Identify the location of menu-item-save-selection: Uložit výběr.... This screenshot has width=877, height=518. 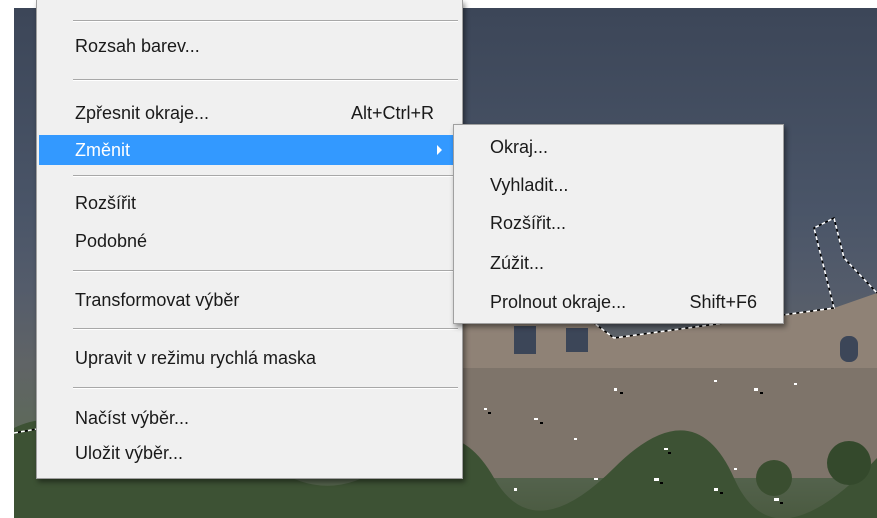
(249, 453).